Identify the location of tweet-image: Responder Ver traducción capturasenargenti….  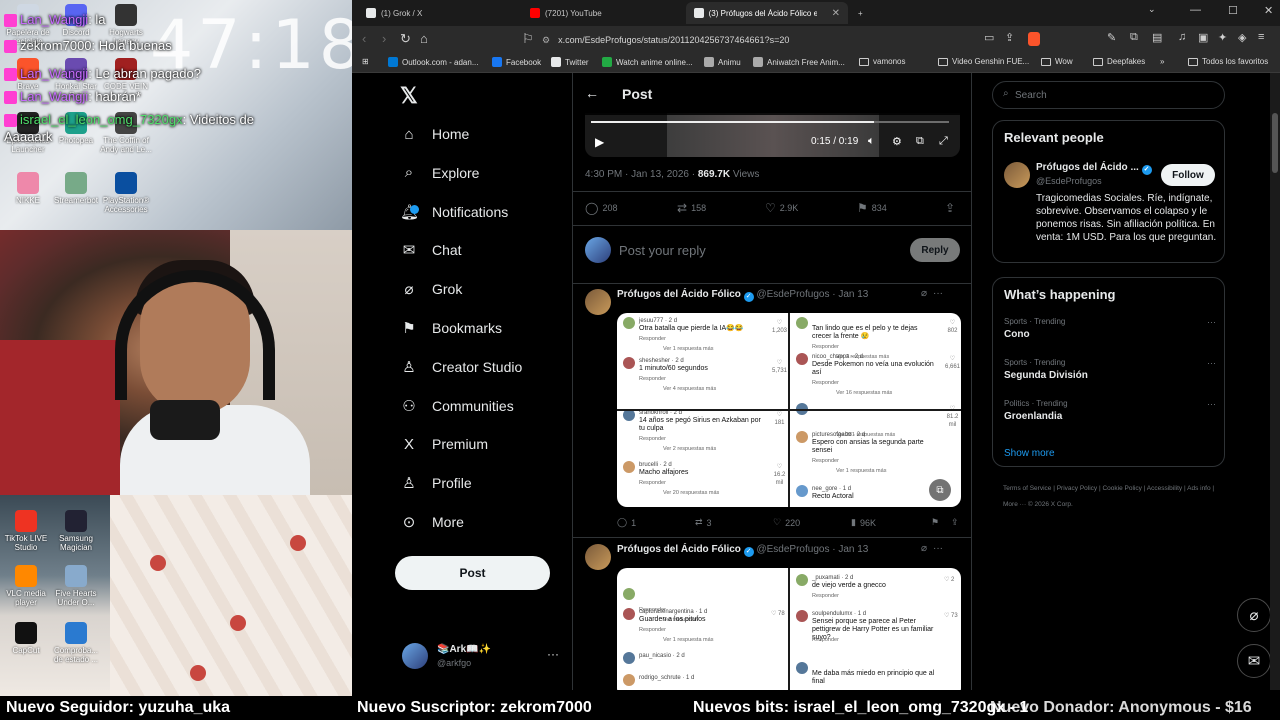
(789, 629).